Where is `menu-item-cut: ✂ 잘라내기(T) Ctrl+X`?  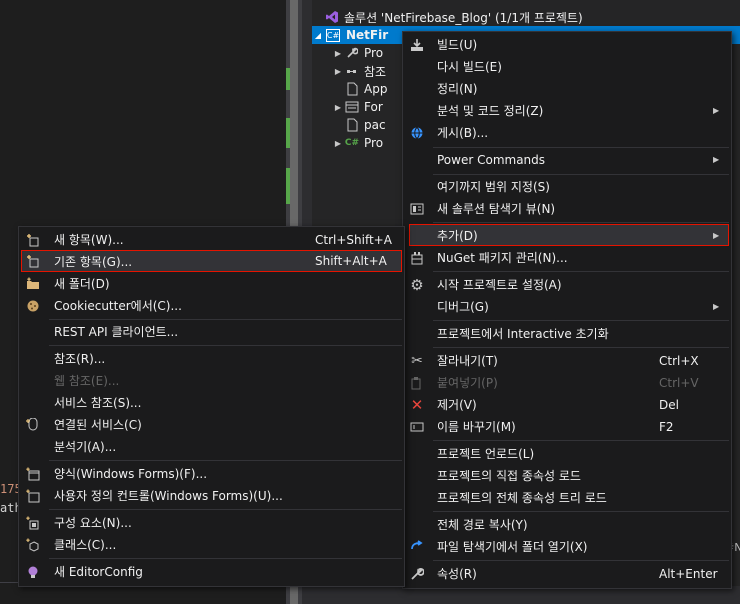
menu-item-cut: ✂ 잘라내기(T) Ctrl+X is located at coordinates (567, 360).